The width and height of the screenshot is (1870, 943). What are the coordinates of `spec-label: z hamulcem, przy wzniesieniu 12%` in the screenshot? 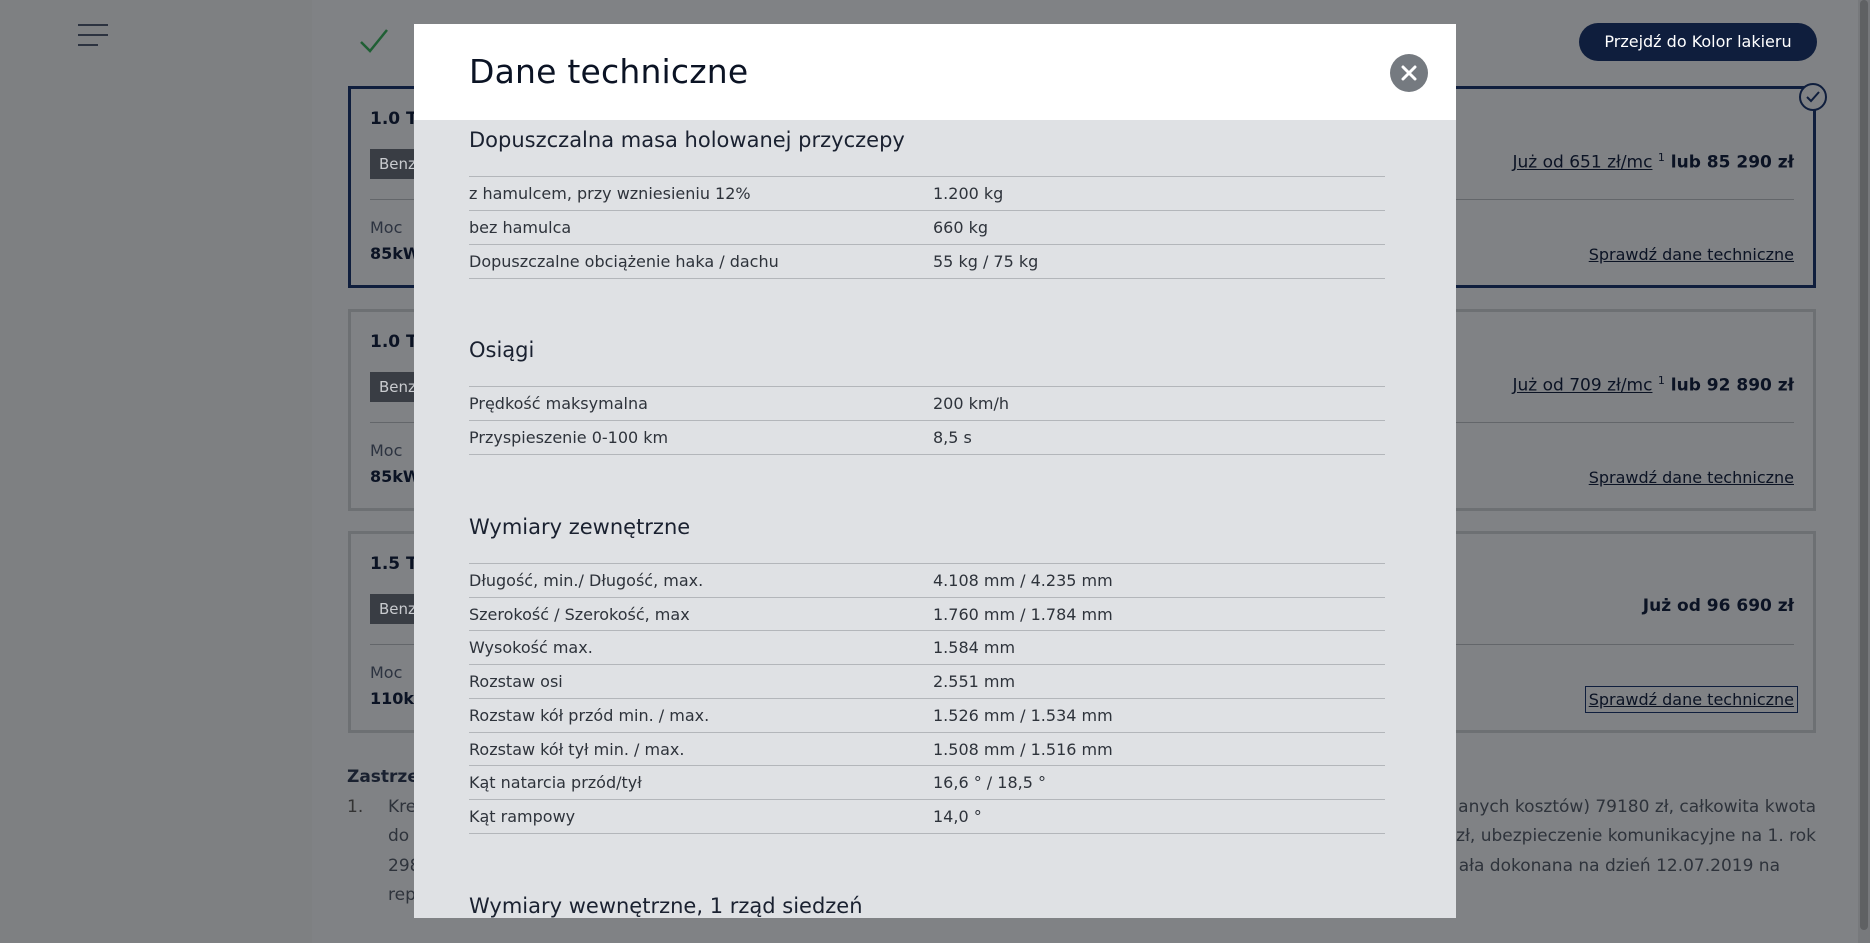 It's located at (610, 193).